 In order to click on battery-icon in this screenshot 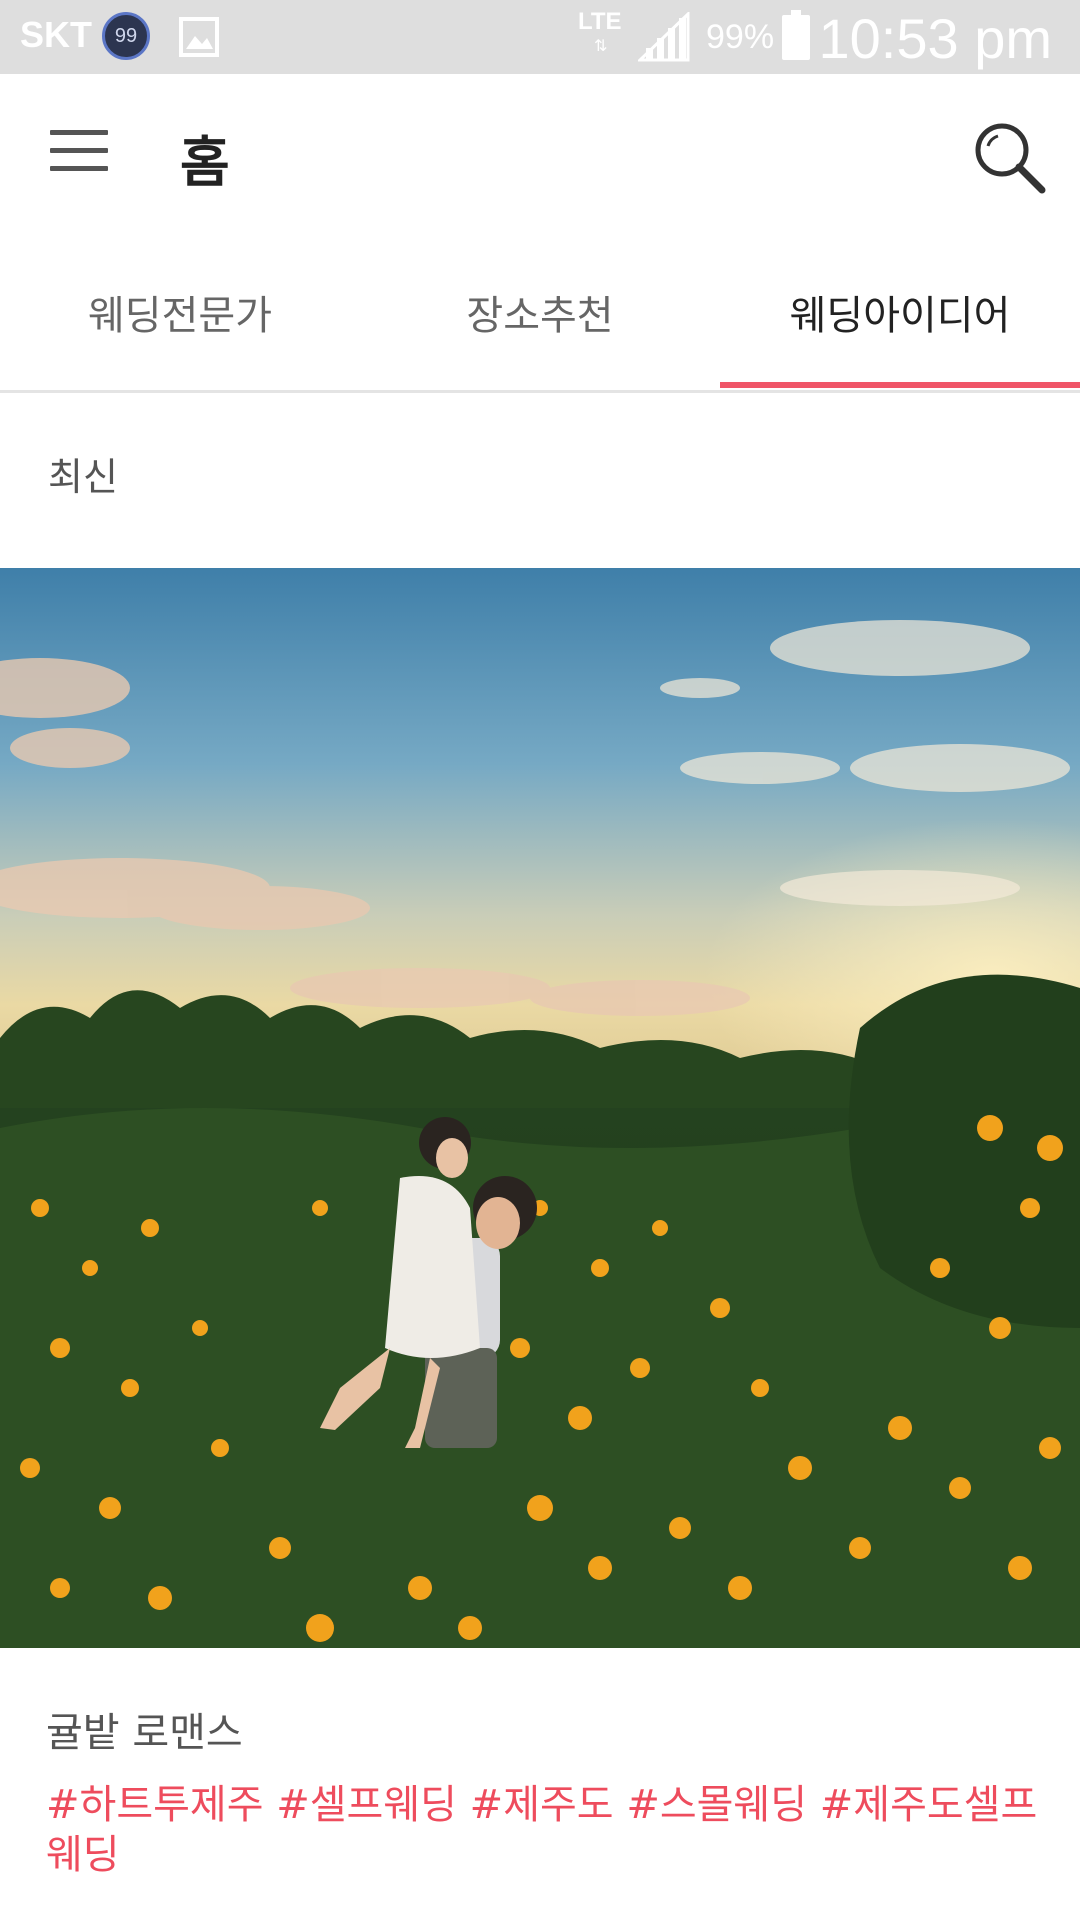, I will do `click(796, 35)`.